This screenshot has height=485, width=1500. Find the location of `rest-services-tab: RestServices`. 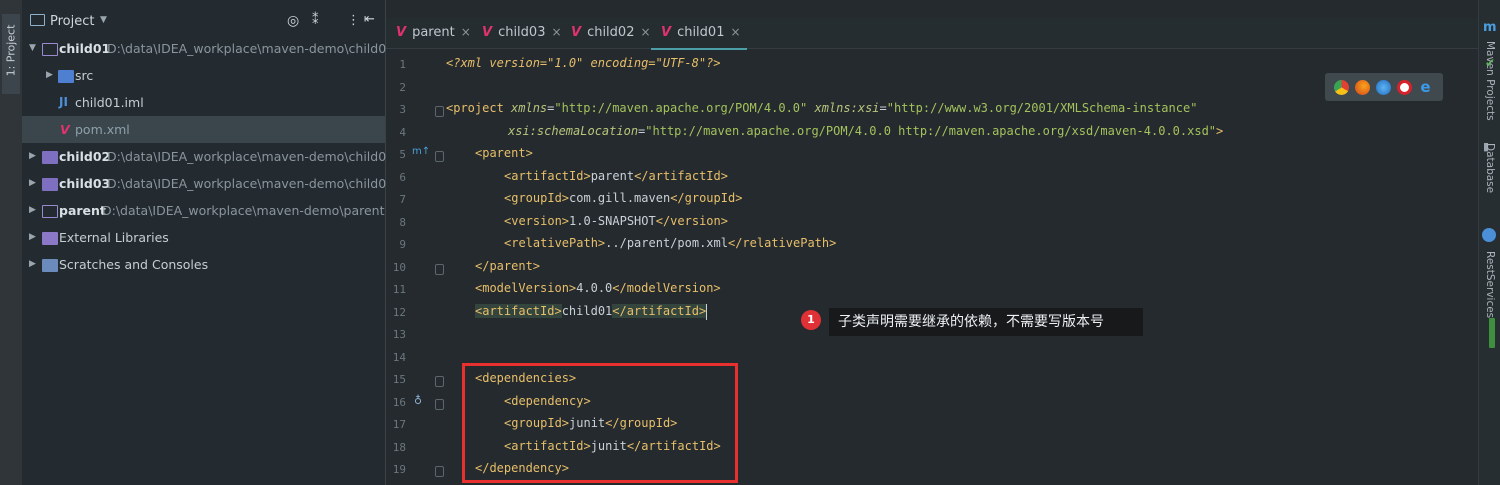

rest-services-tab: RestServices is located at coordinates (1490, 286).